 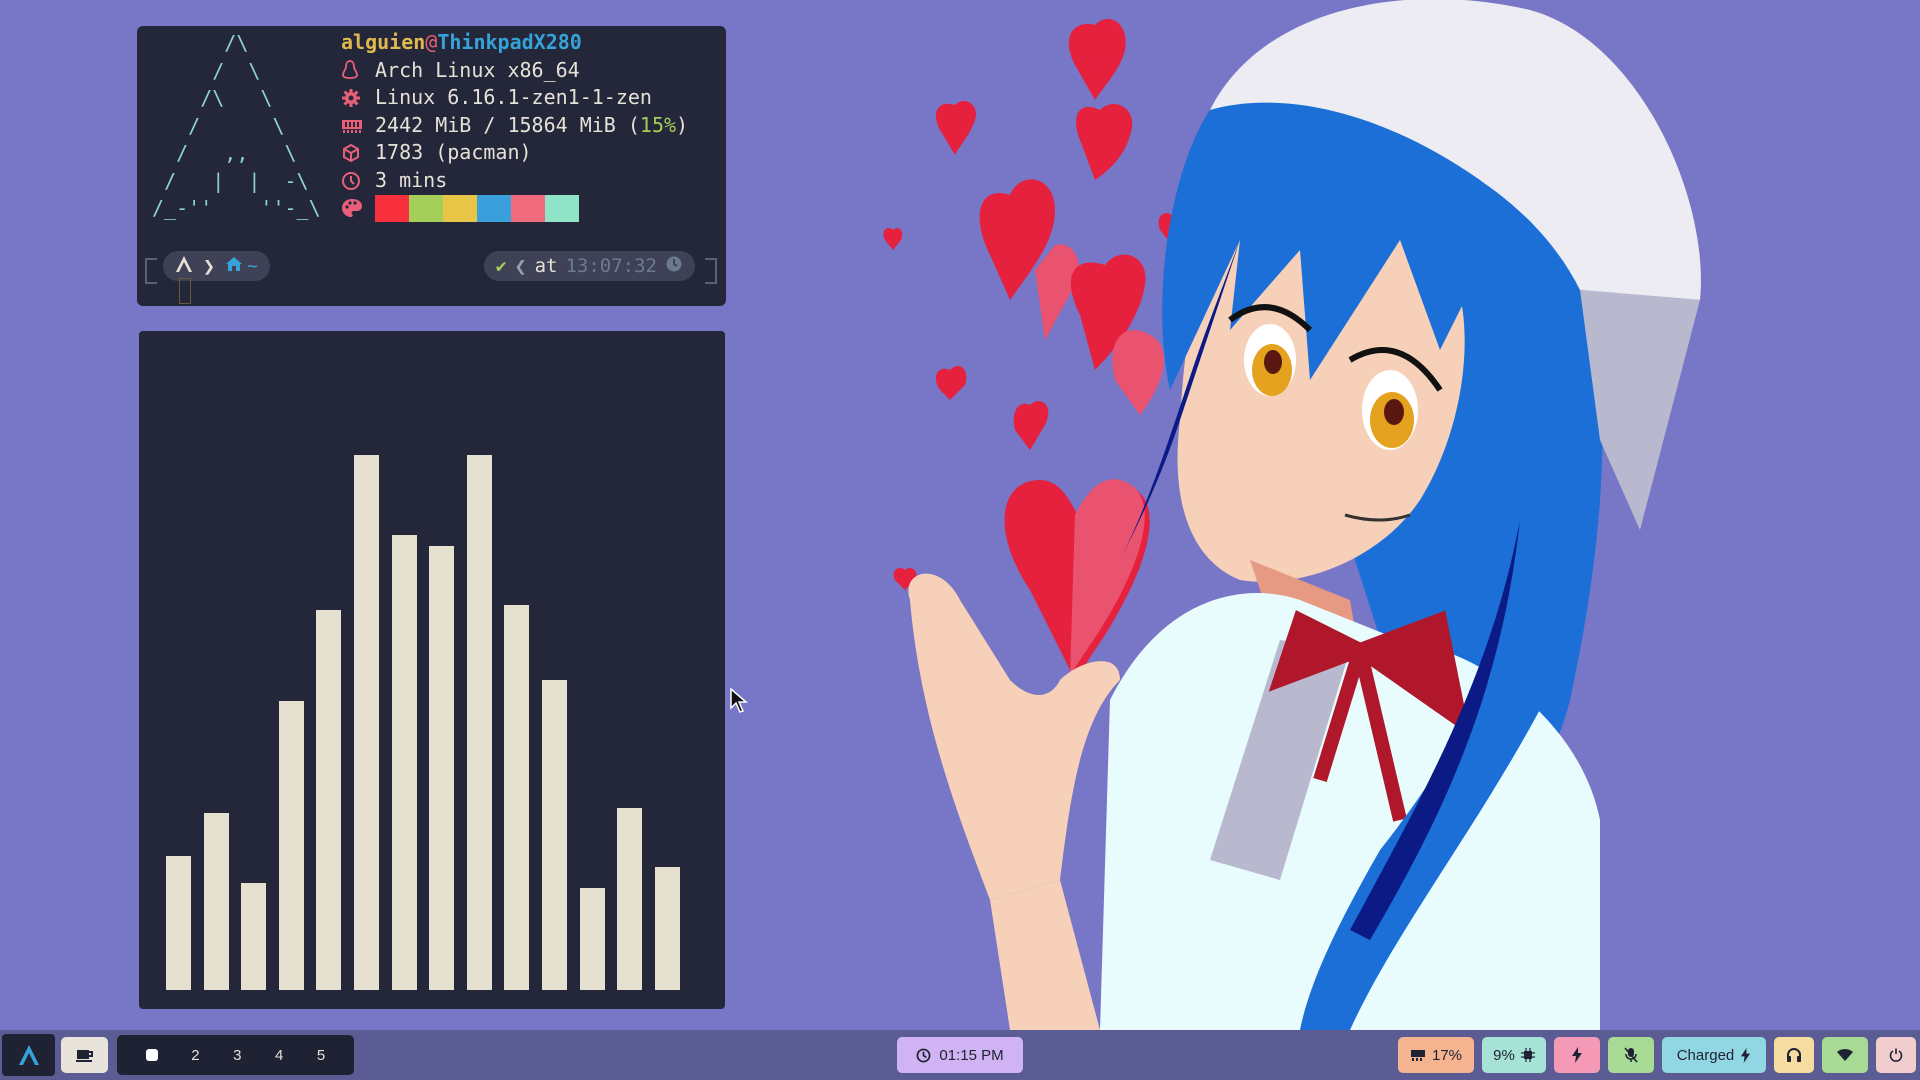 I want to click on wifi-icon, so click(x=1845, y=1054).